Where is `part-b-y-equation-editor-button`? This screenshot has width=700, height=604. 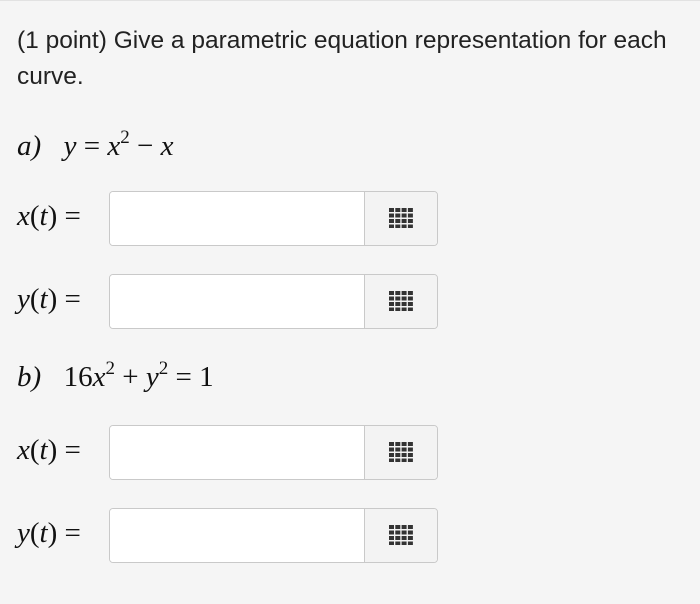 part-b-y-equation-editor-button is located at coordinates (400, 535).